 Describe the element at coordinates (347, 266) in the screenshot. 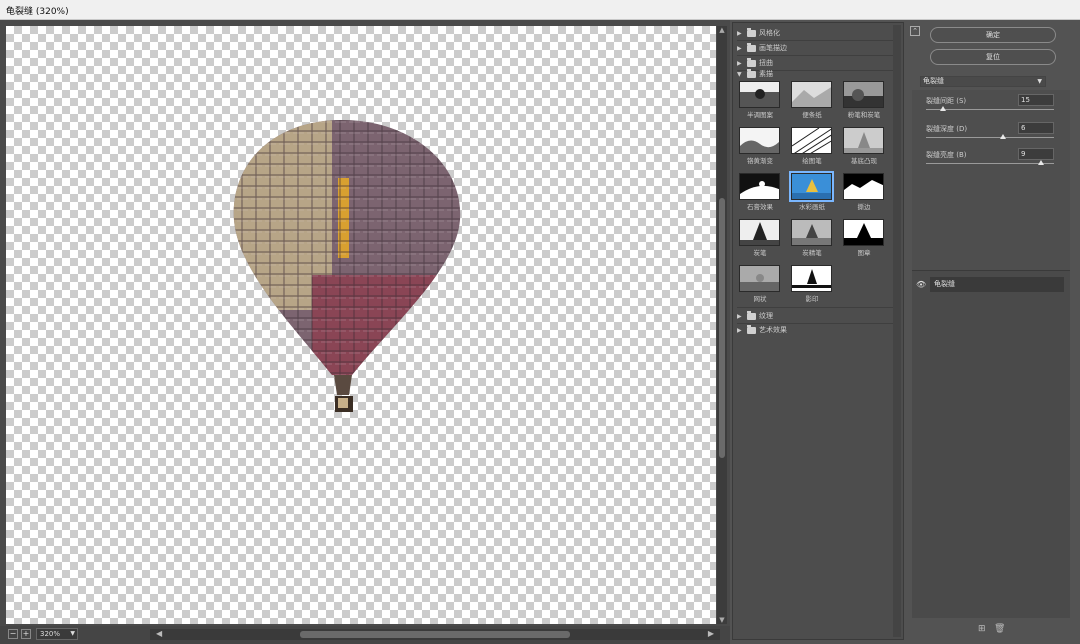

I see `balloon-preview-image` at that location.